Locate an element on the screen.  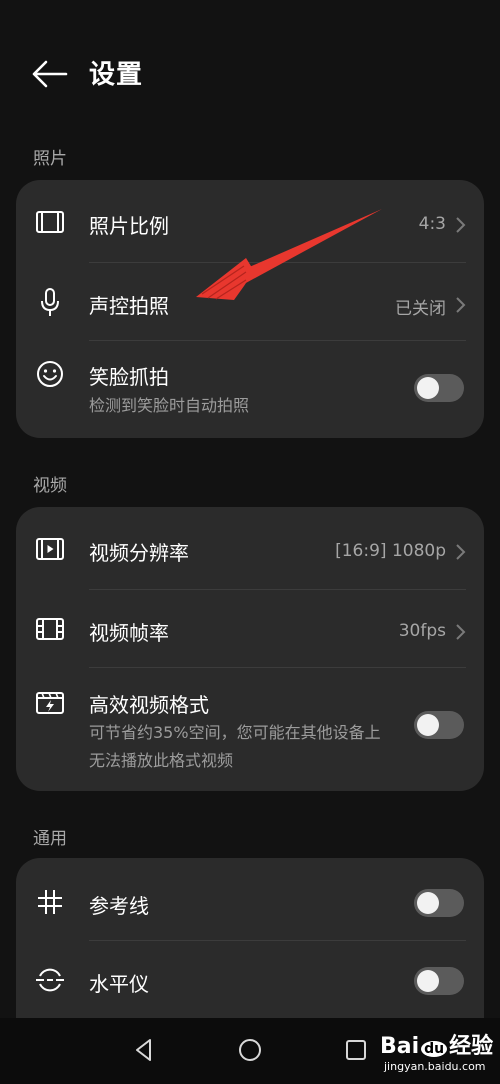
setting-voice-shutter: 声控拍照 已关闭 is located at coordinates (250, 303).